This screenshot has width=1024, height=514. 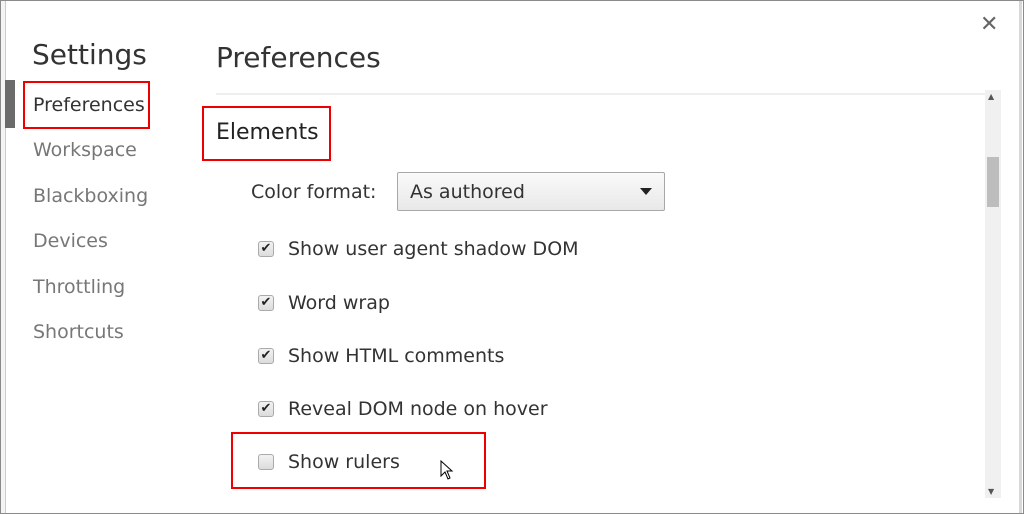 I want to click on checkbox-label: Show HTML comments, so click(x=396, y=356).